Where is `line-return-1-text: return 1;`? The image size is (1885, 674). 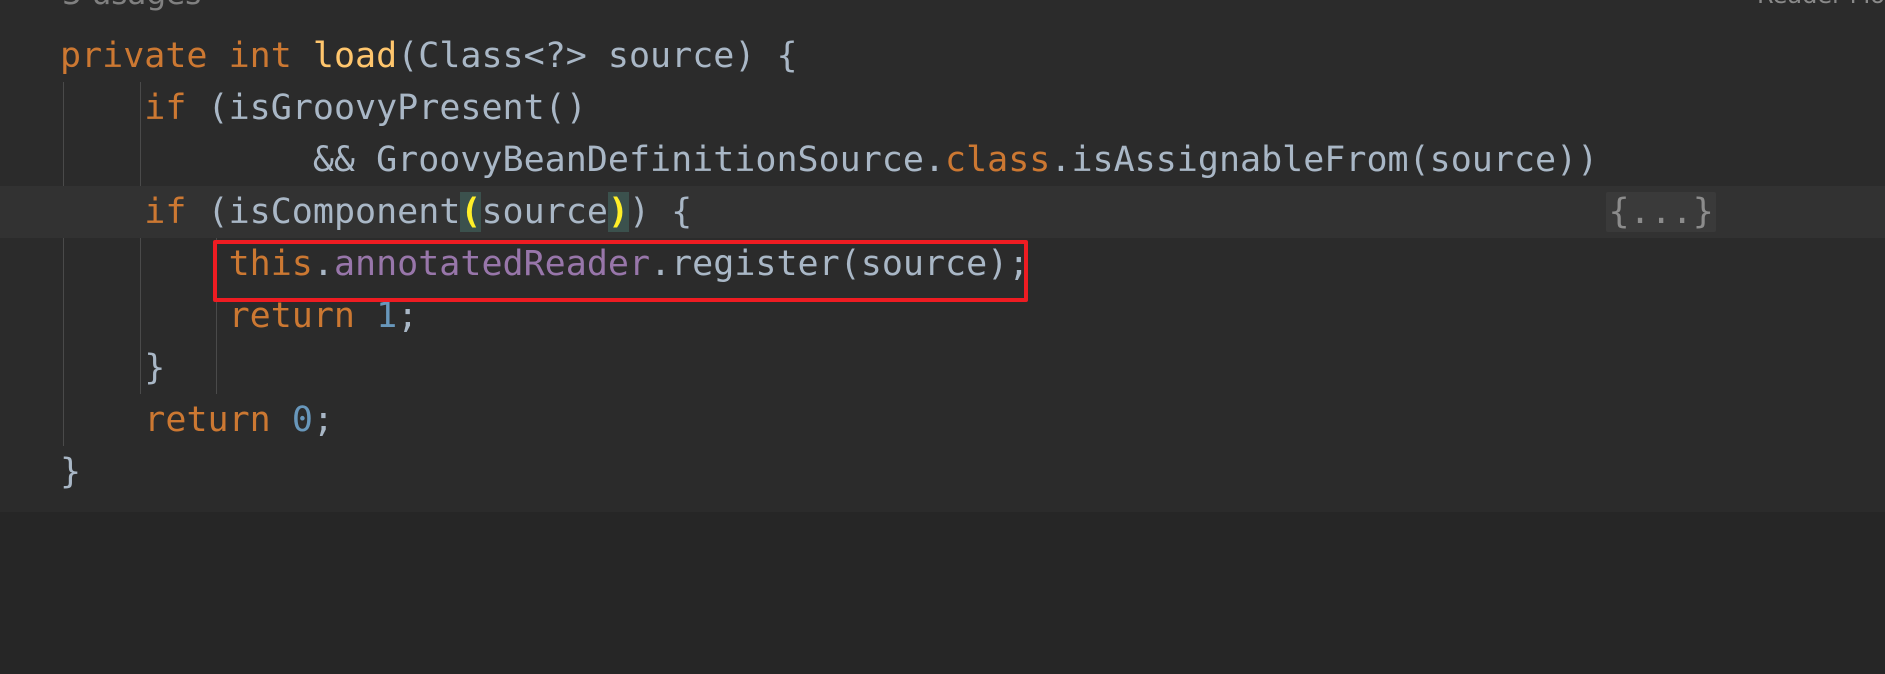
line-return-1-text: return 1; is located at coordinates (239, 316).